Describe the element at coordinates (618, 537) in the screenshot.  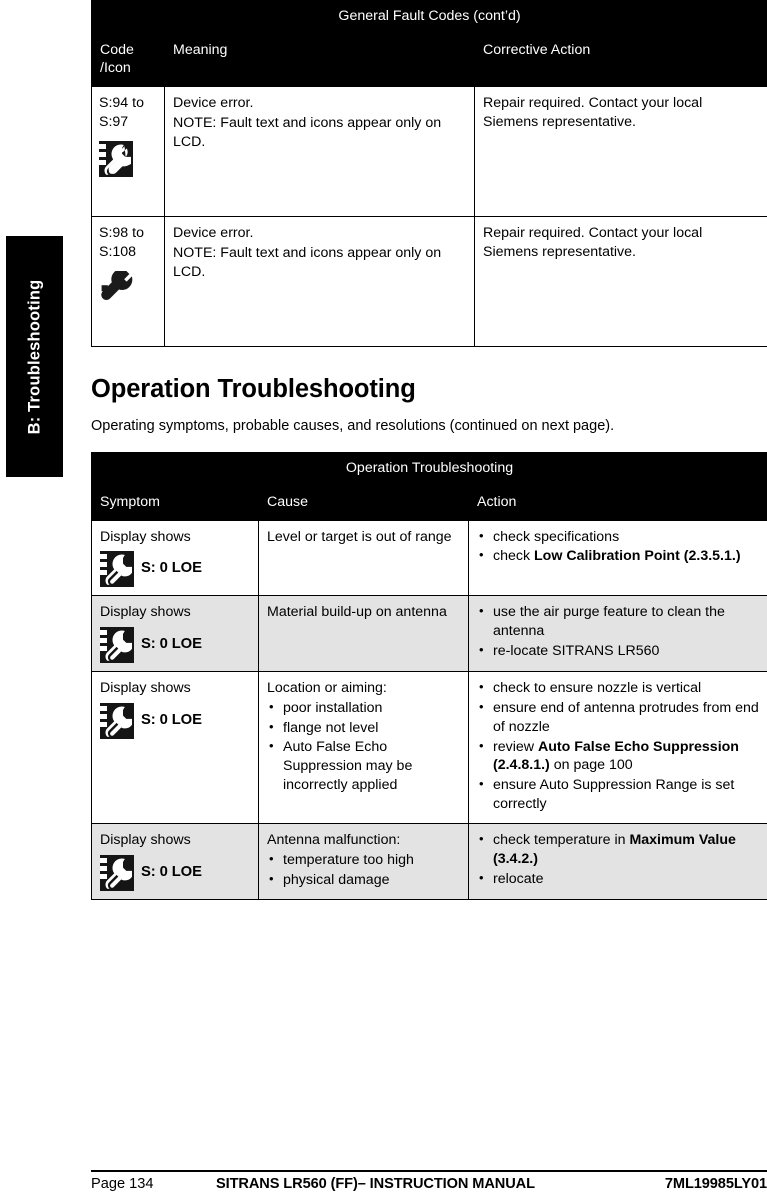
I see `list-item: check specifications` at that location.